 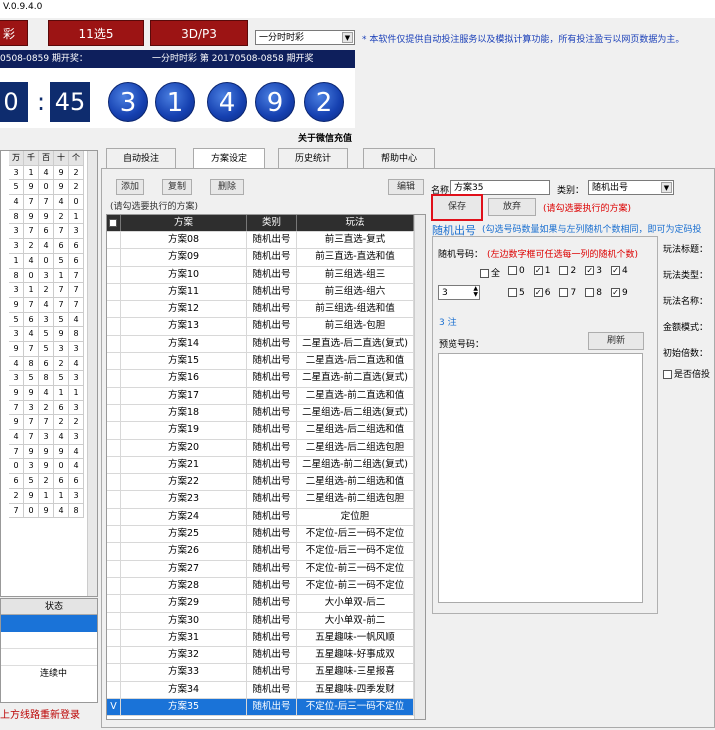 What do you see at coordinates (459, 292) in the screenshot?
I see `random-count-spinner: 3 ▲ ▼` at bounding box center [459, 292].